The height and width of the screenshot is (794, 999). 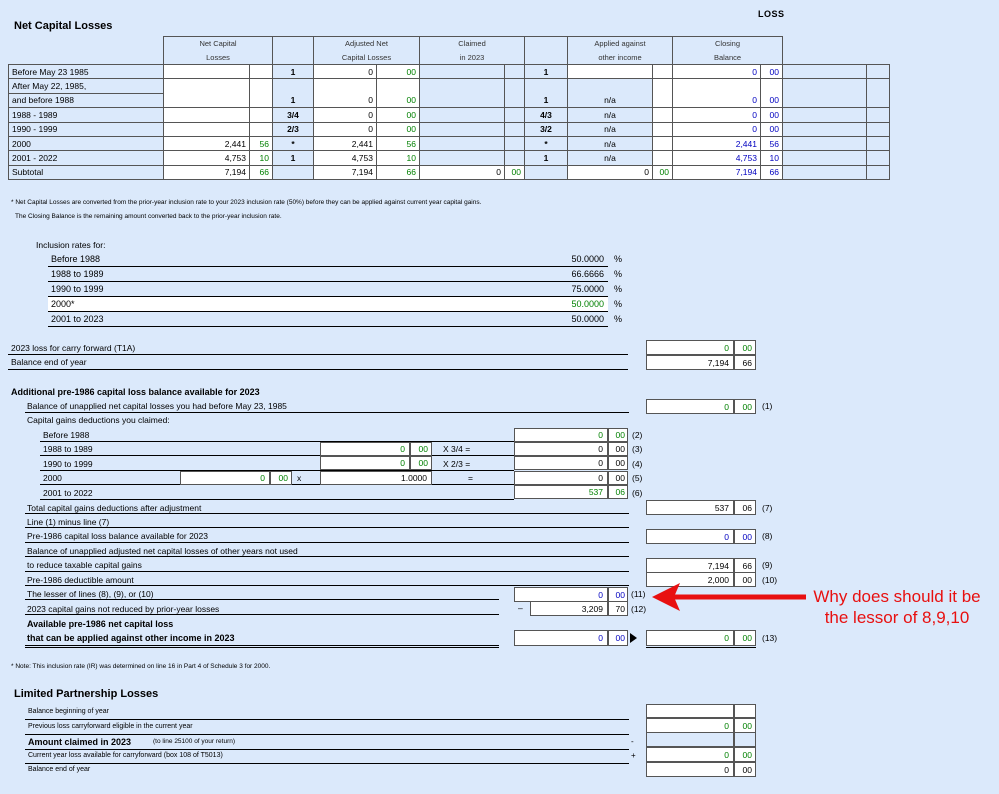 I want to click on col-header-applied-2: other income, so click(x=620, y=57).